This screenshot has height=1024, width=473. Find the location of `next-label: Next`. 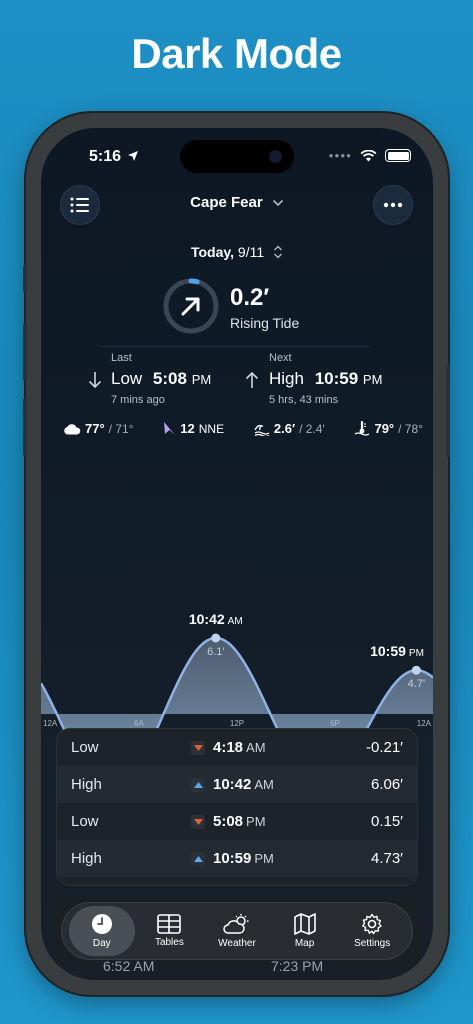

next-label: Next is located at coordinates (280, 358).